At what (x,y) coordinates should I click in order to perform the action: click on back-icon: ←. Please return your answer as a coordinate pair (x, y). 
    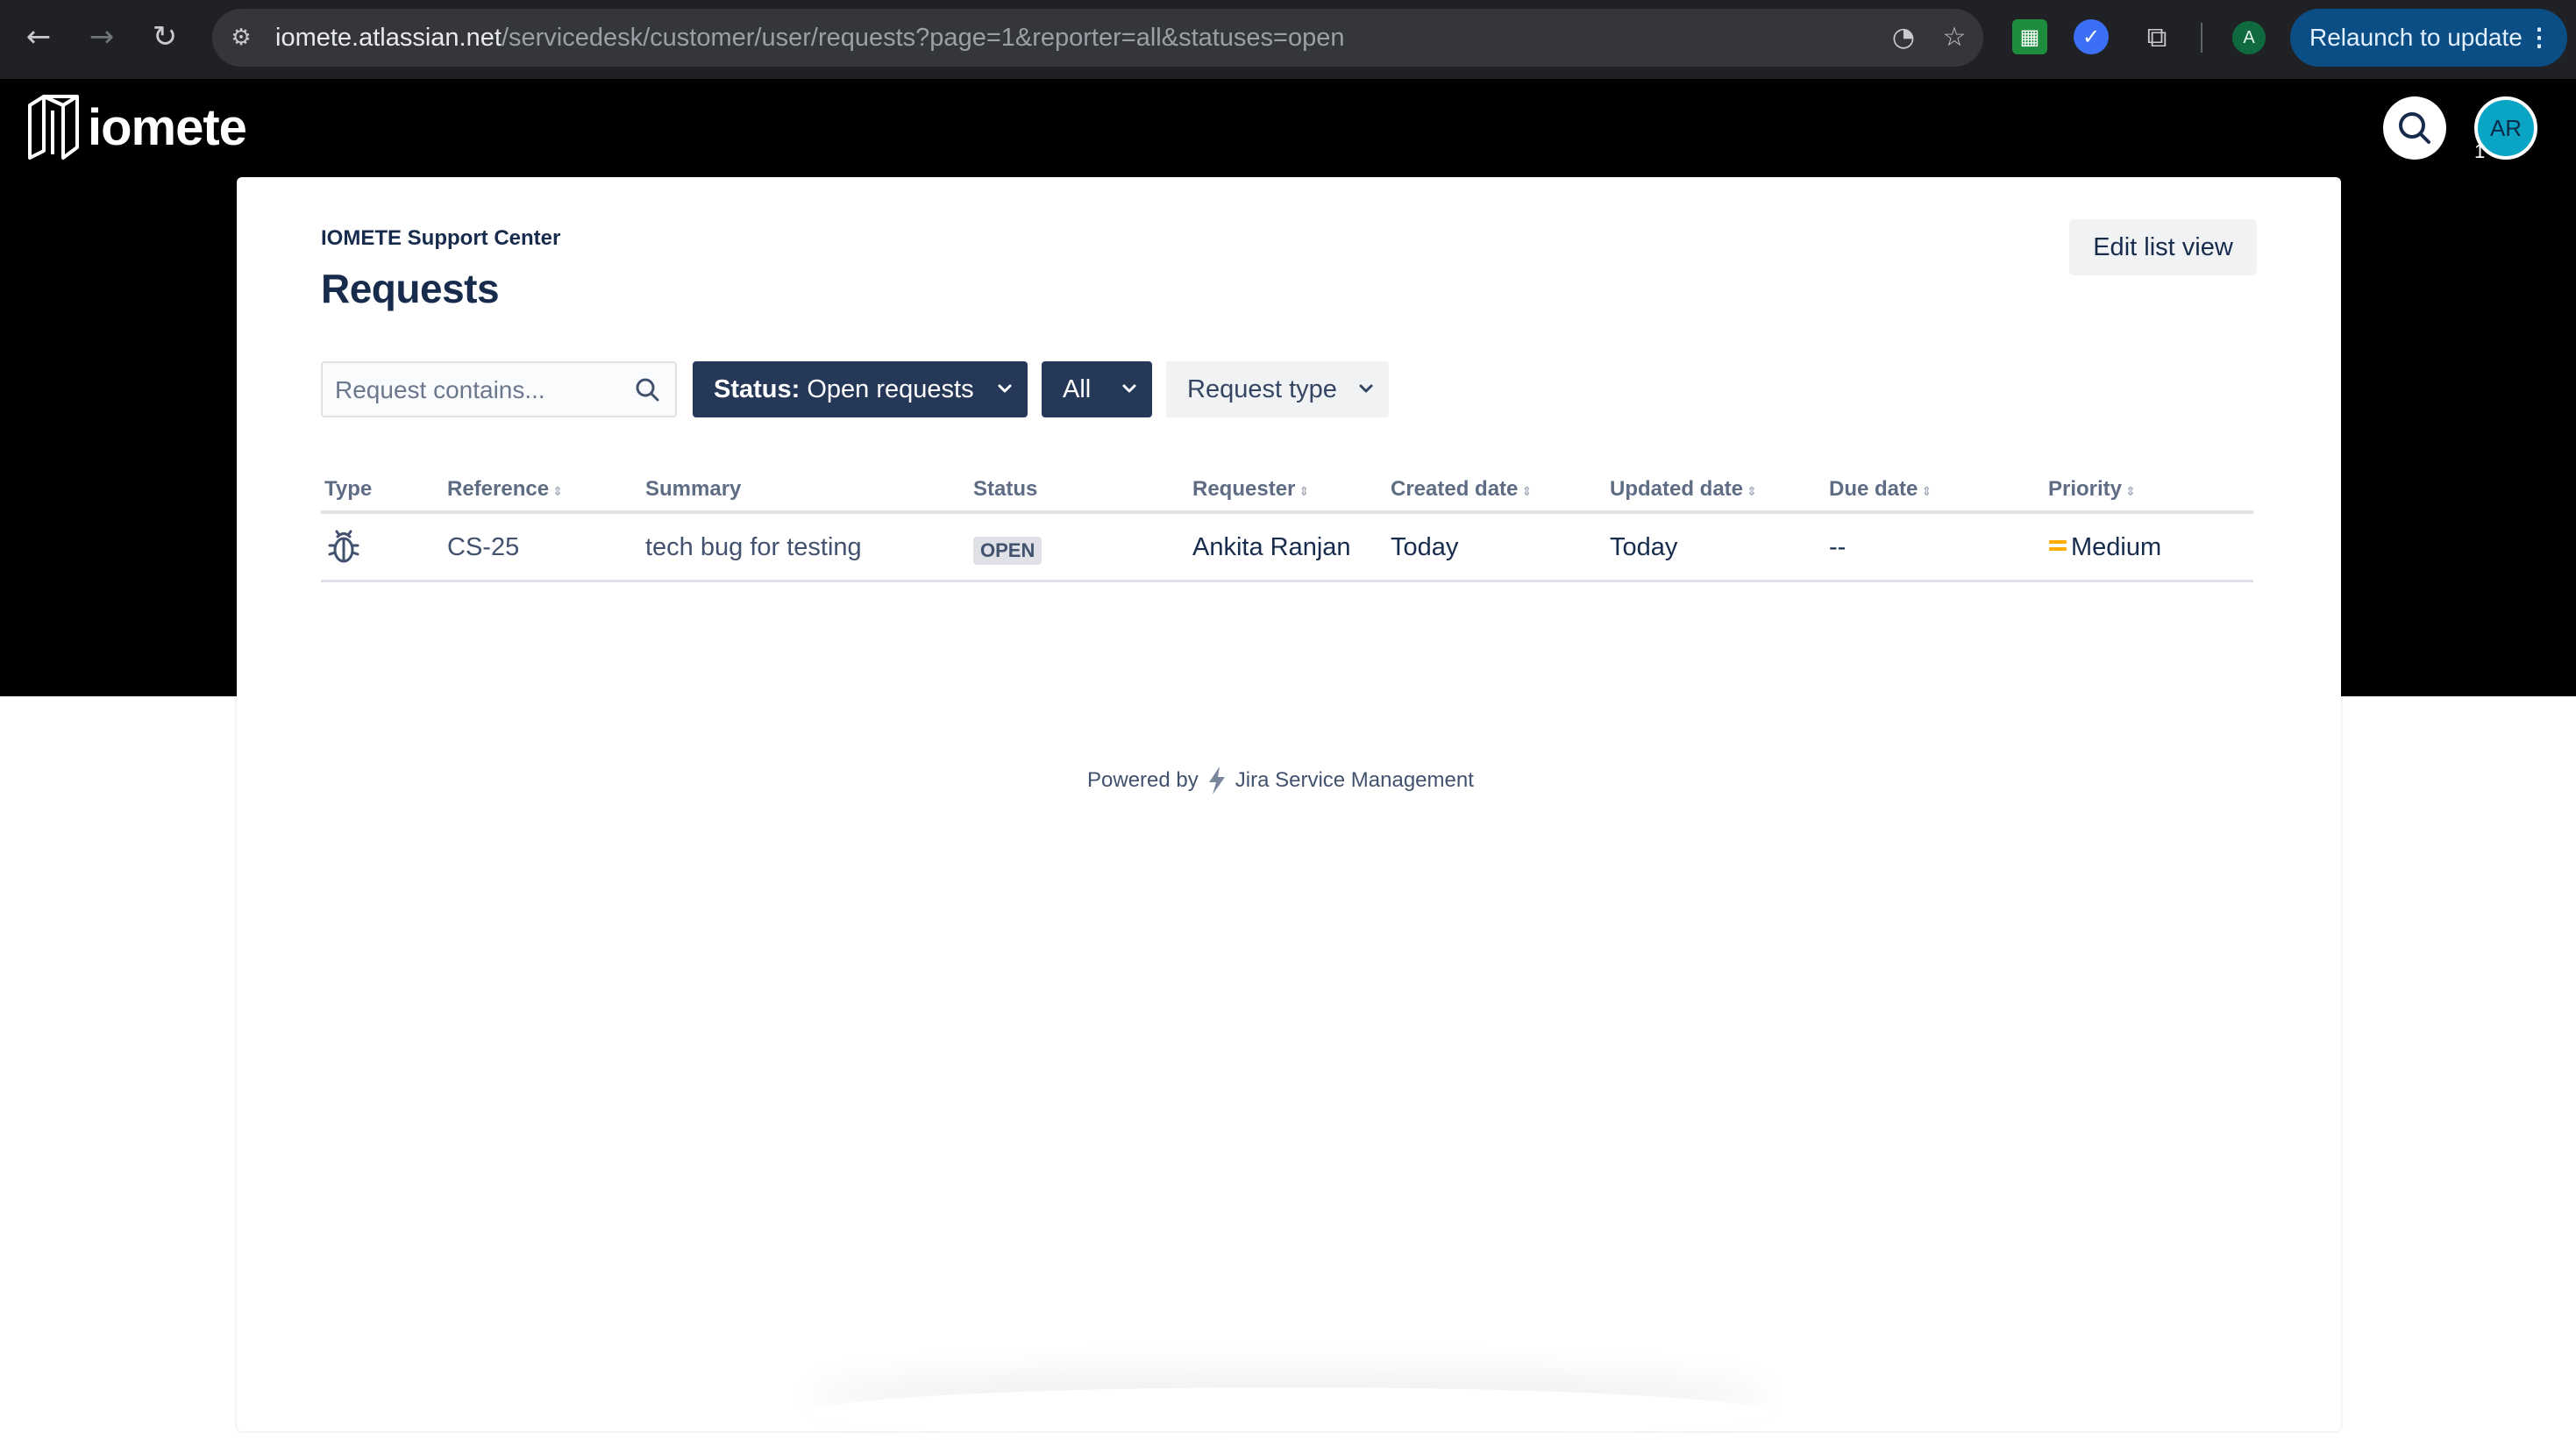
    Looking at the image, I should click on (38, 36).